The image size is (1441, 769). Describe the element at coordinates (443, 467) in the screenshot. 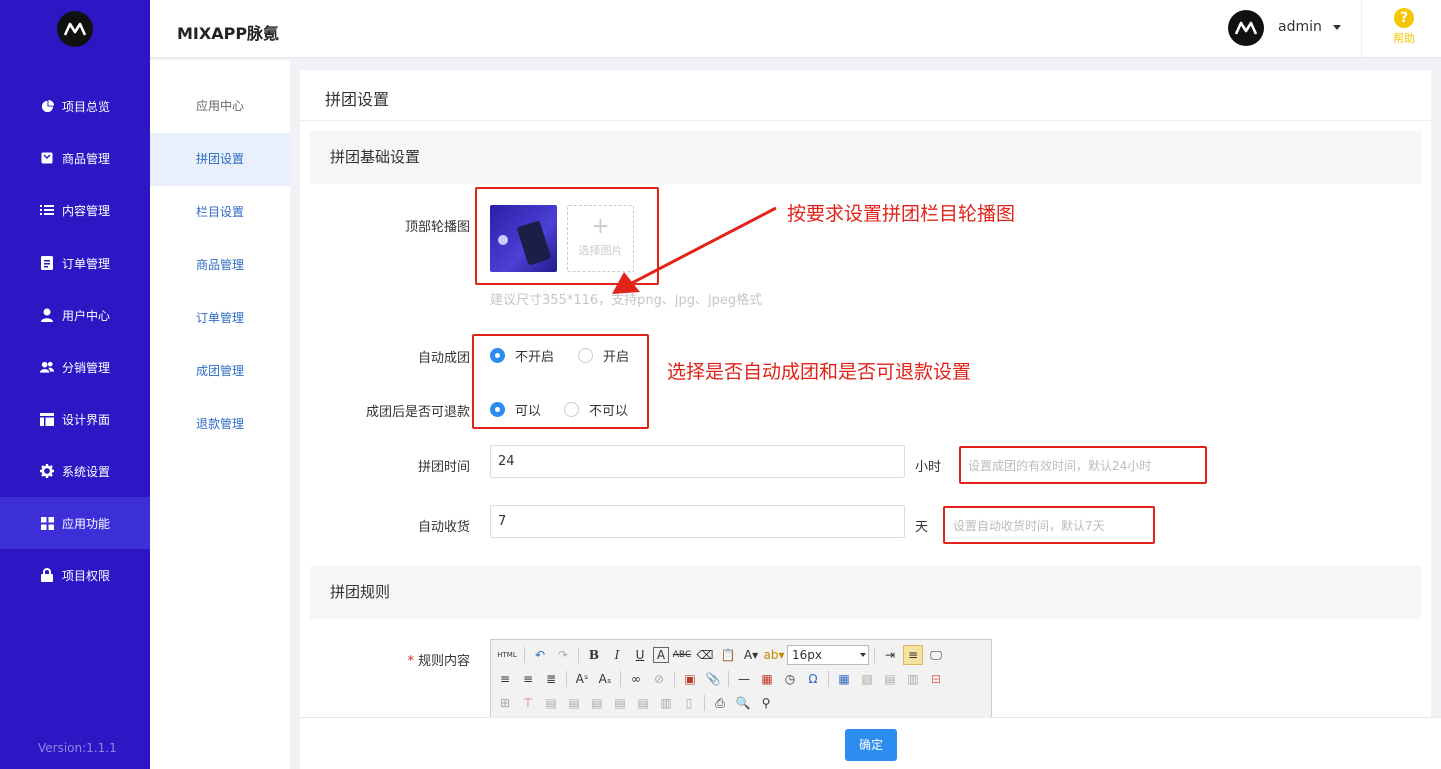

I see `group-time-label: 拼团时间` at that location.